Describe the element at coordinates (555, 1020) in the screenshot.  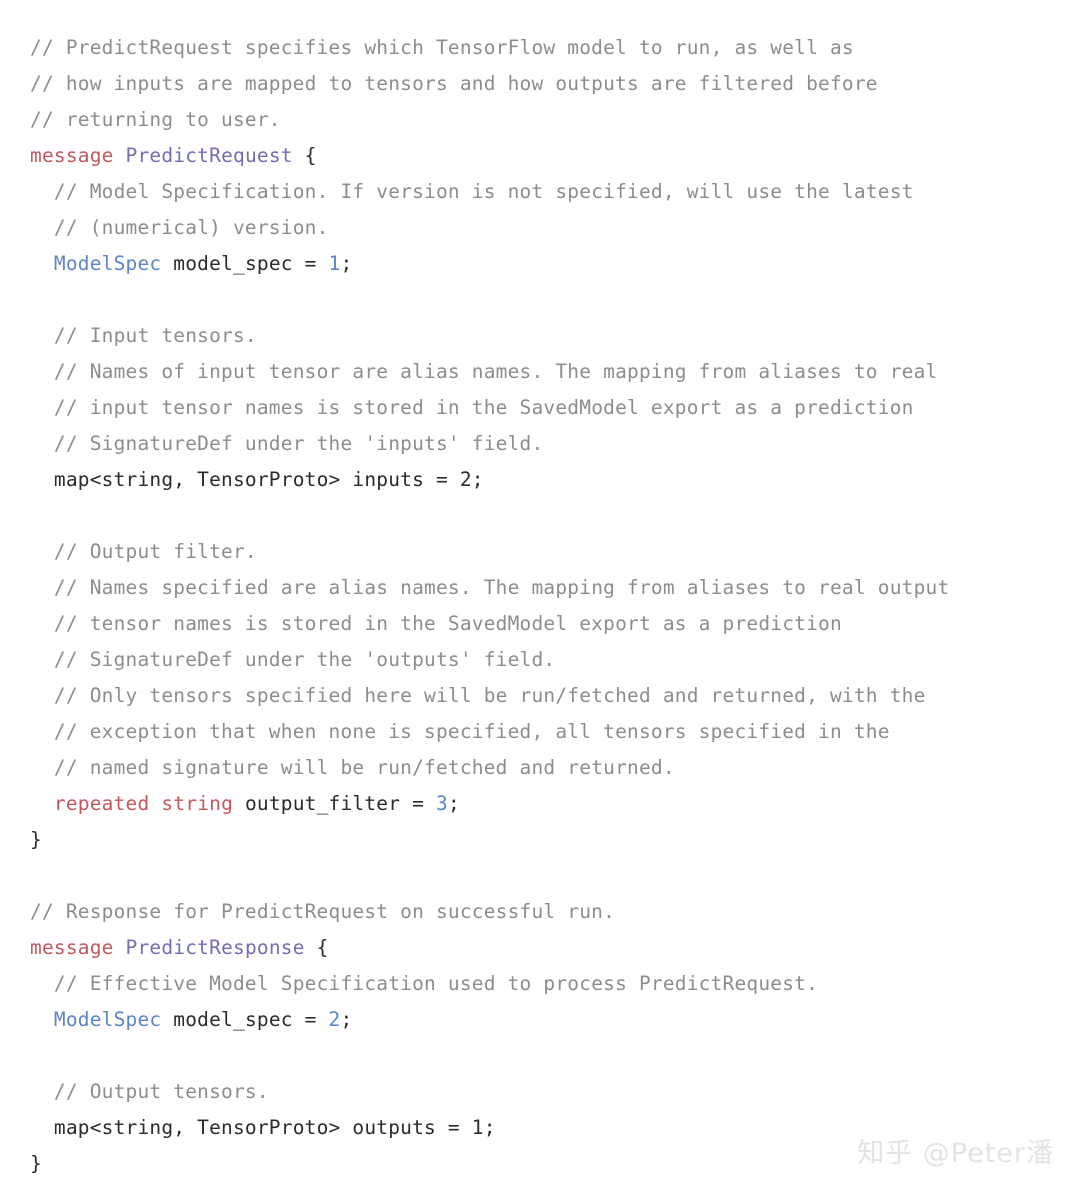
I see `code-line: ModelSpec model_spec = 2;` at that location.